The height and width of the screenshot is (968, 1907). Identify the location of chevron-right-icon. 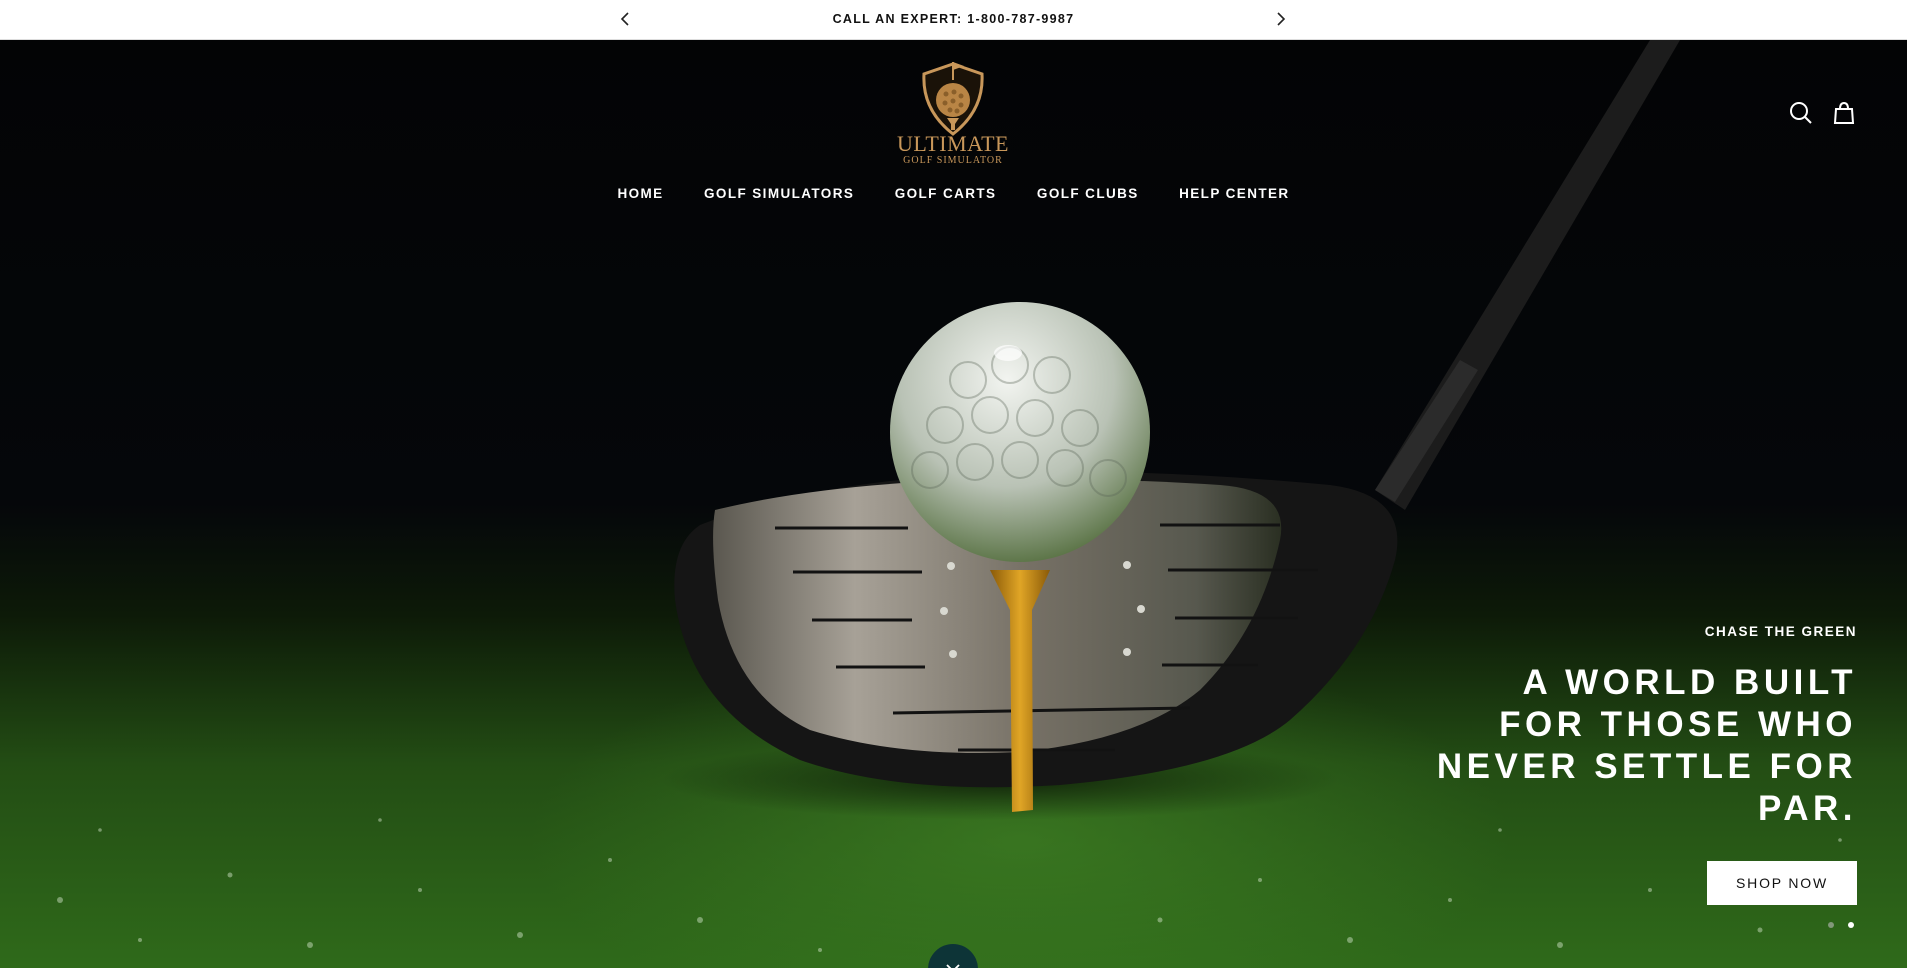
(1280, 19).